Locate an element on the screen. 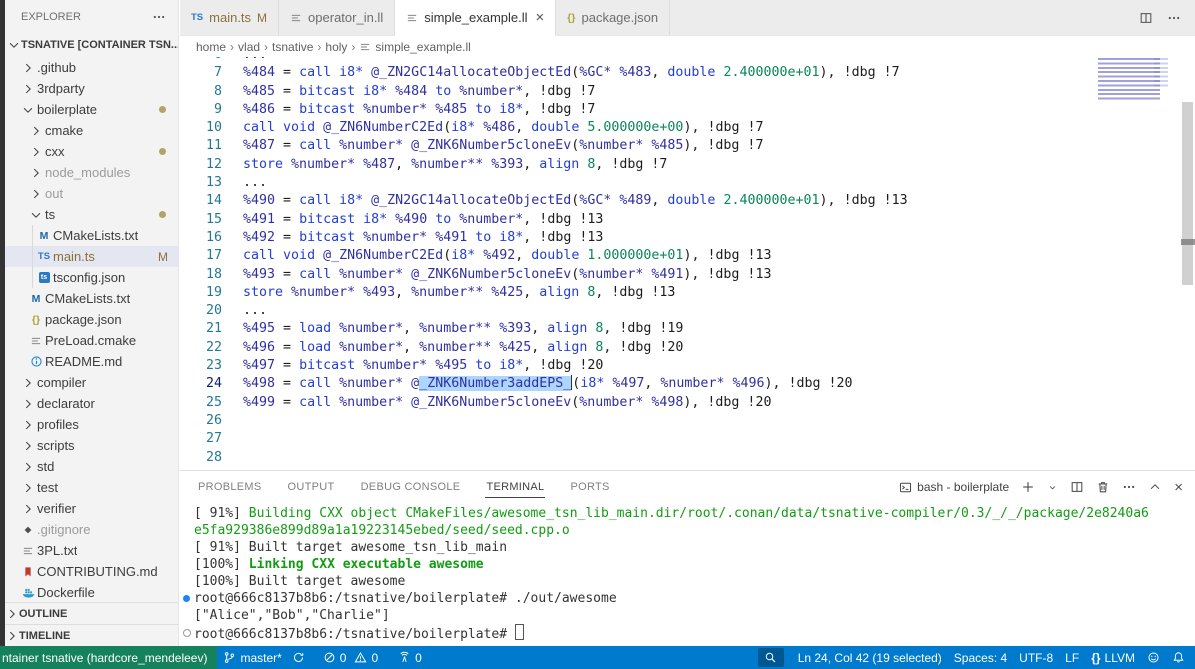 Image resolution: width=1195 pixels, height=669 pixels. tree-file-readme-md: README.md is located at coordinates (91, 361).